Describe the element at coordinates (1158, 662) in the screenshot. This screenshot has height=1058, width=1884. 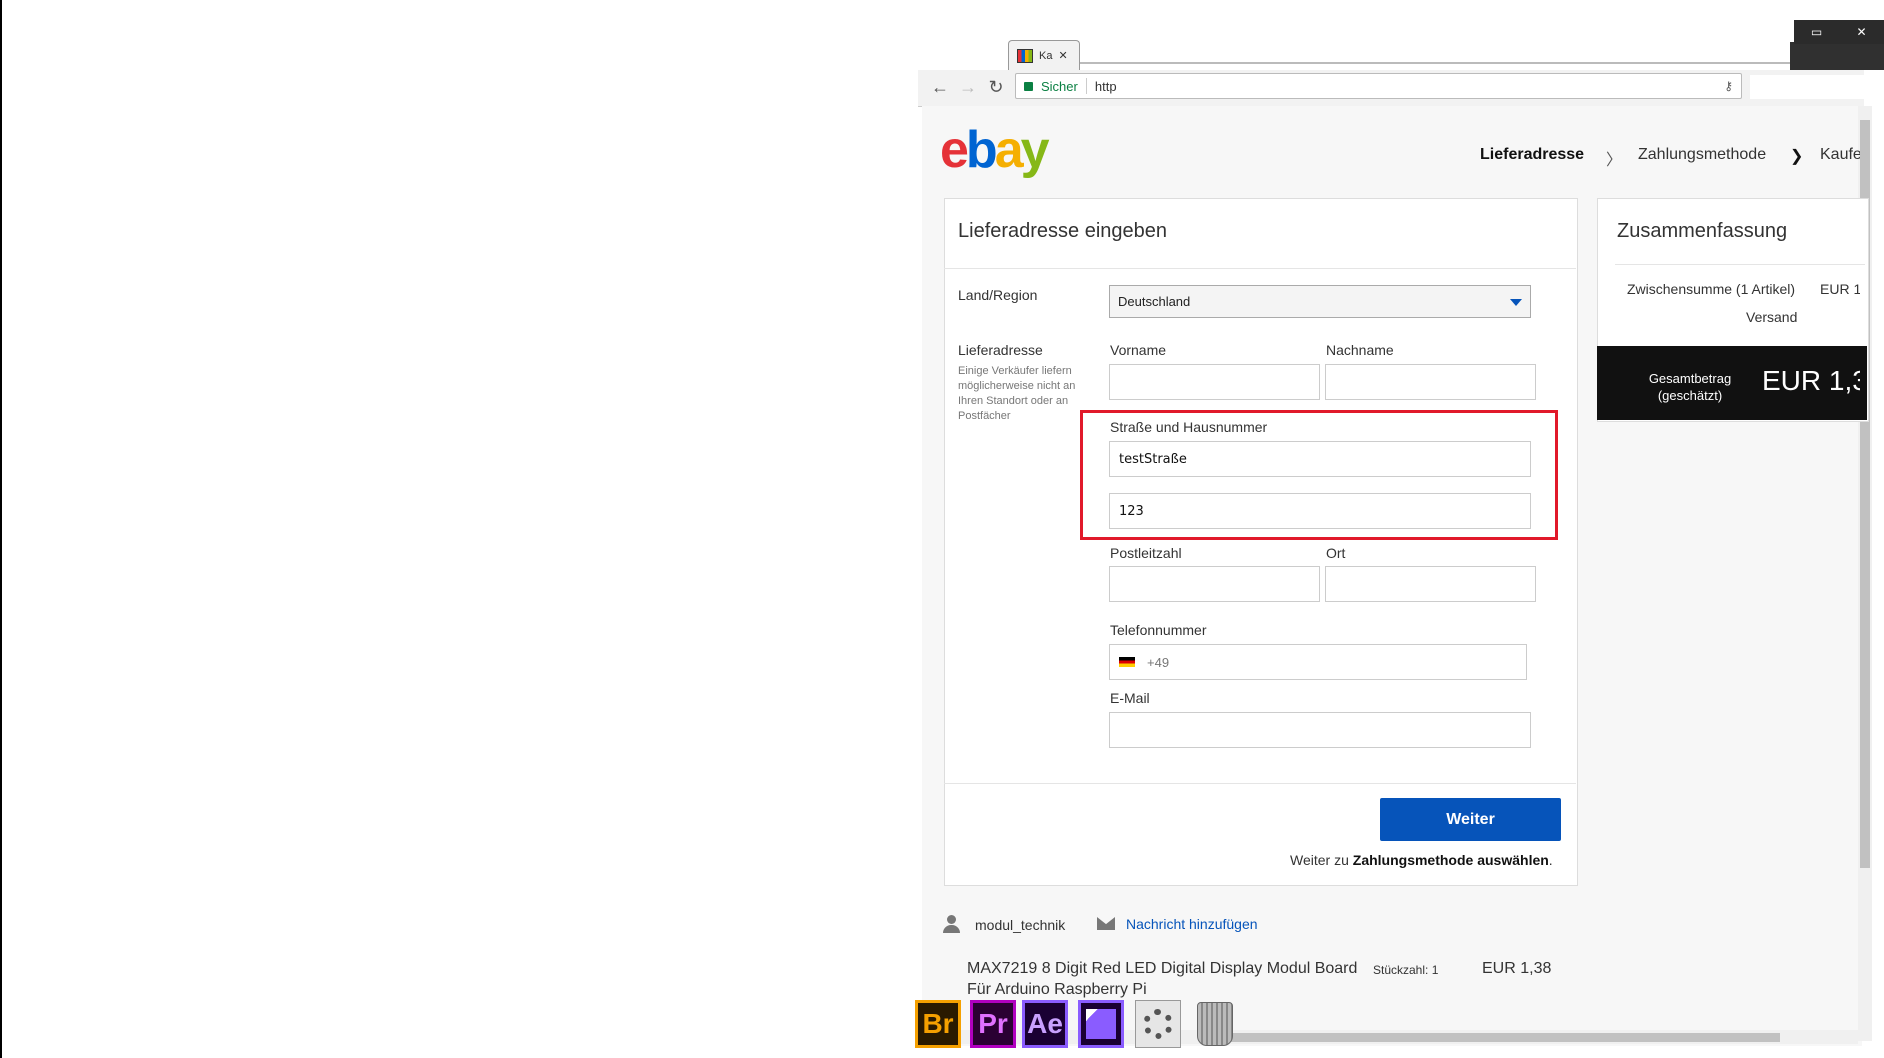
I see `phone-prefix: +49` at that location.